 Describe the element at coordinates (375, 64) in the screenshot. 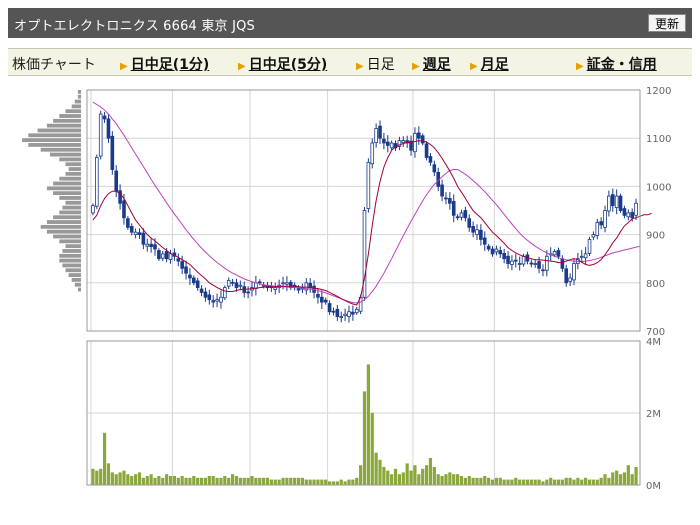

I see `nav-daily: ▶ 日足` at that location.